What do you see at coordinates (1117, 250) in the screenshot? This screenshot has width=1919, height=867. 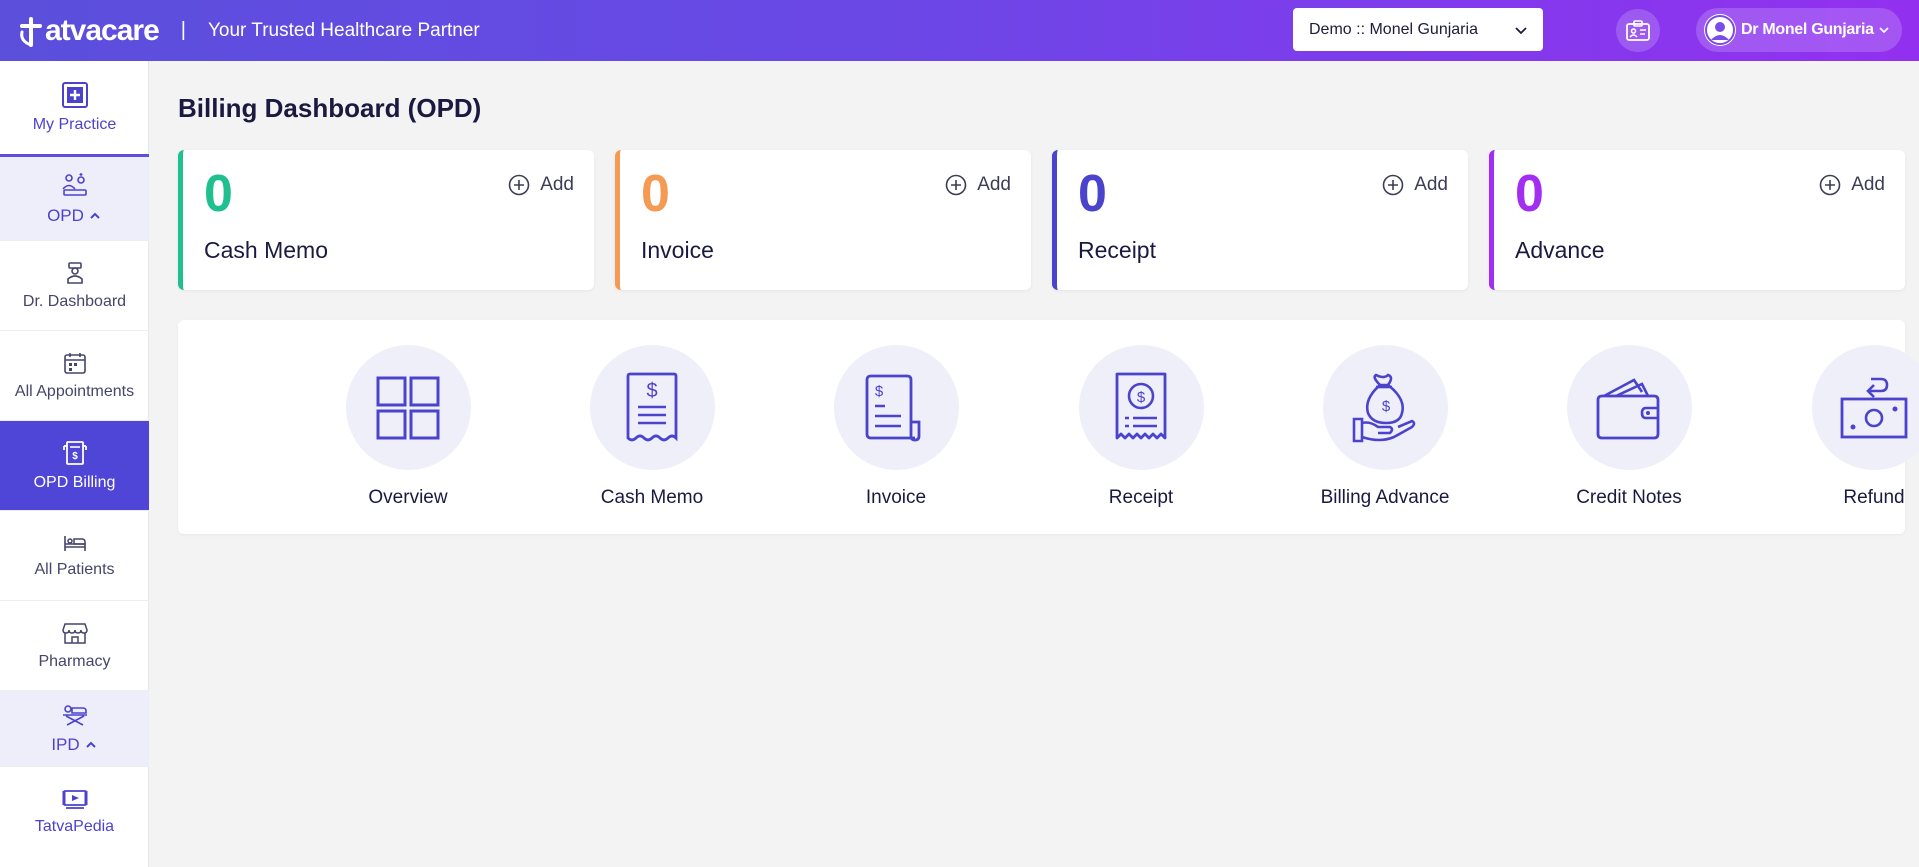 I see `stat-label: Receipt` at bounding box center [1117, 250].